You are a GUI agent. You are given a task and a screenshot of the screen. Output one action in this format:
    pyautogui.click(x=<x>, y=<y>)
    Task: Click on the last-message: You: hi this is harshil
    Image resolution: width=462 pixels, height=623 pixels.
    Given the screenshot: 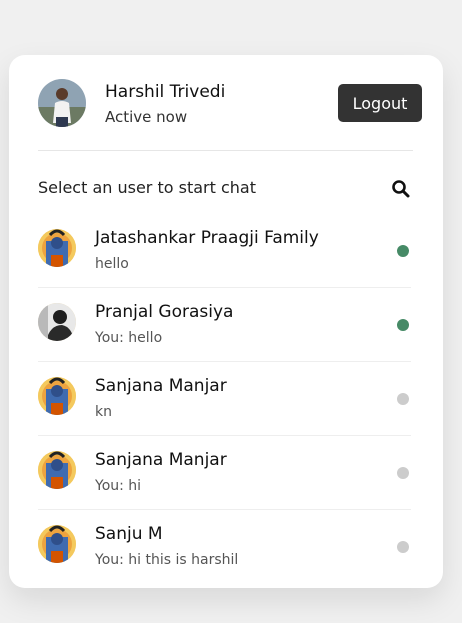 What is the action you would take?
    pyautogui.click(x=167, y=559)
    